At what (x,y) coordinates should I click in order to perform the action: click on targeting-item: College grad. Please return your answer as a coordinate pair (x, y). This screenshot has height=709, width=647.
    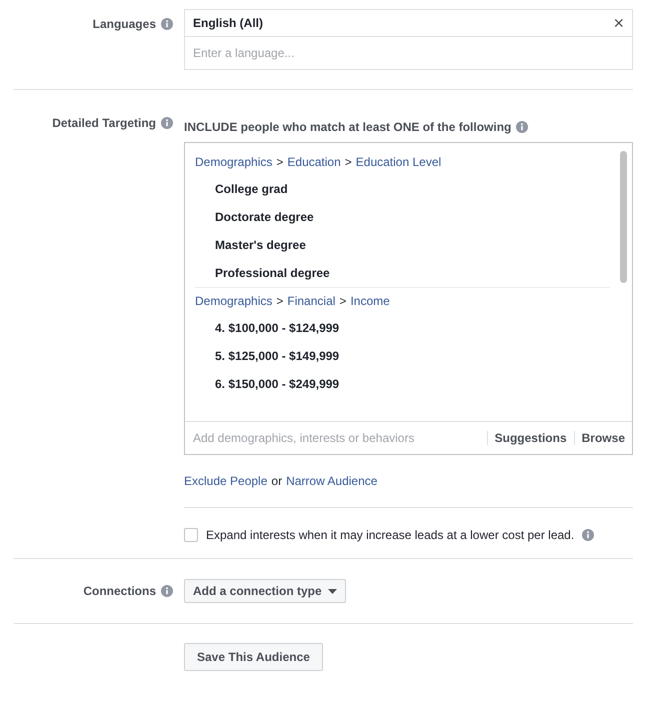
    Looking at the image, I should click on (251, 189).